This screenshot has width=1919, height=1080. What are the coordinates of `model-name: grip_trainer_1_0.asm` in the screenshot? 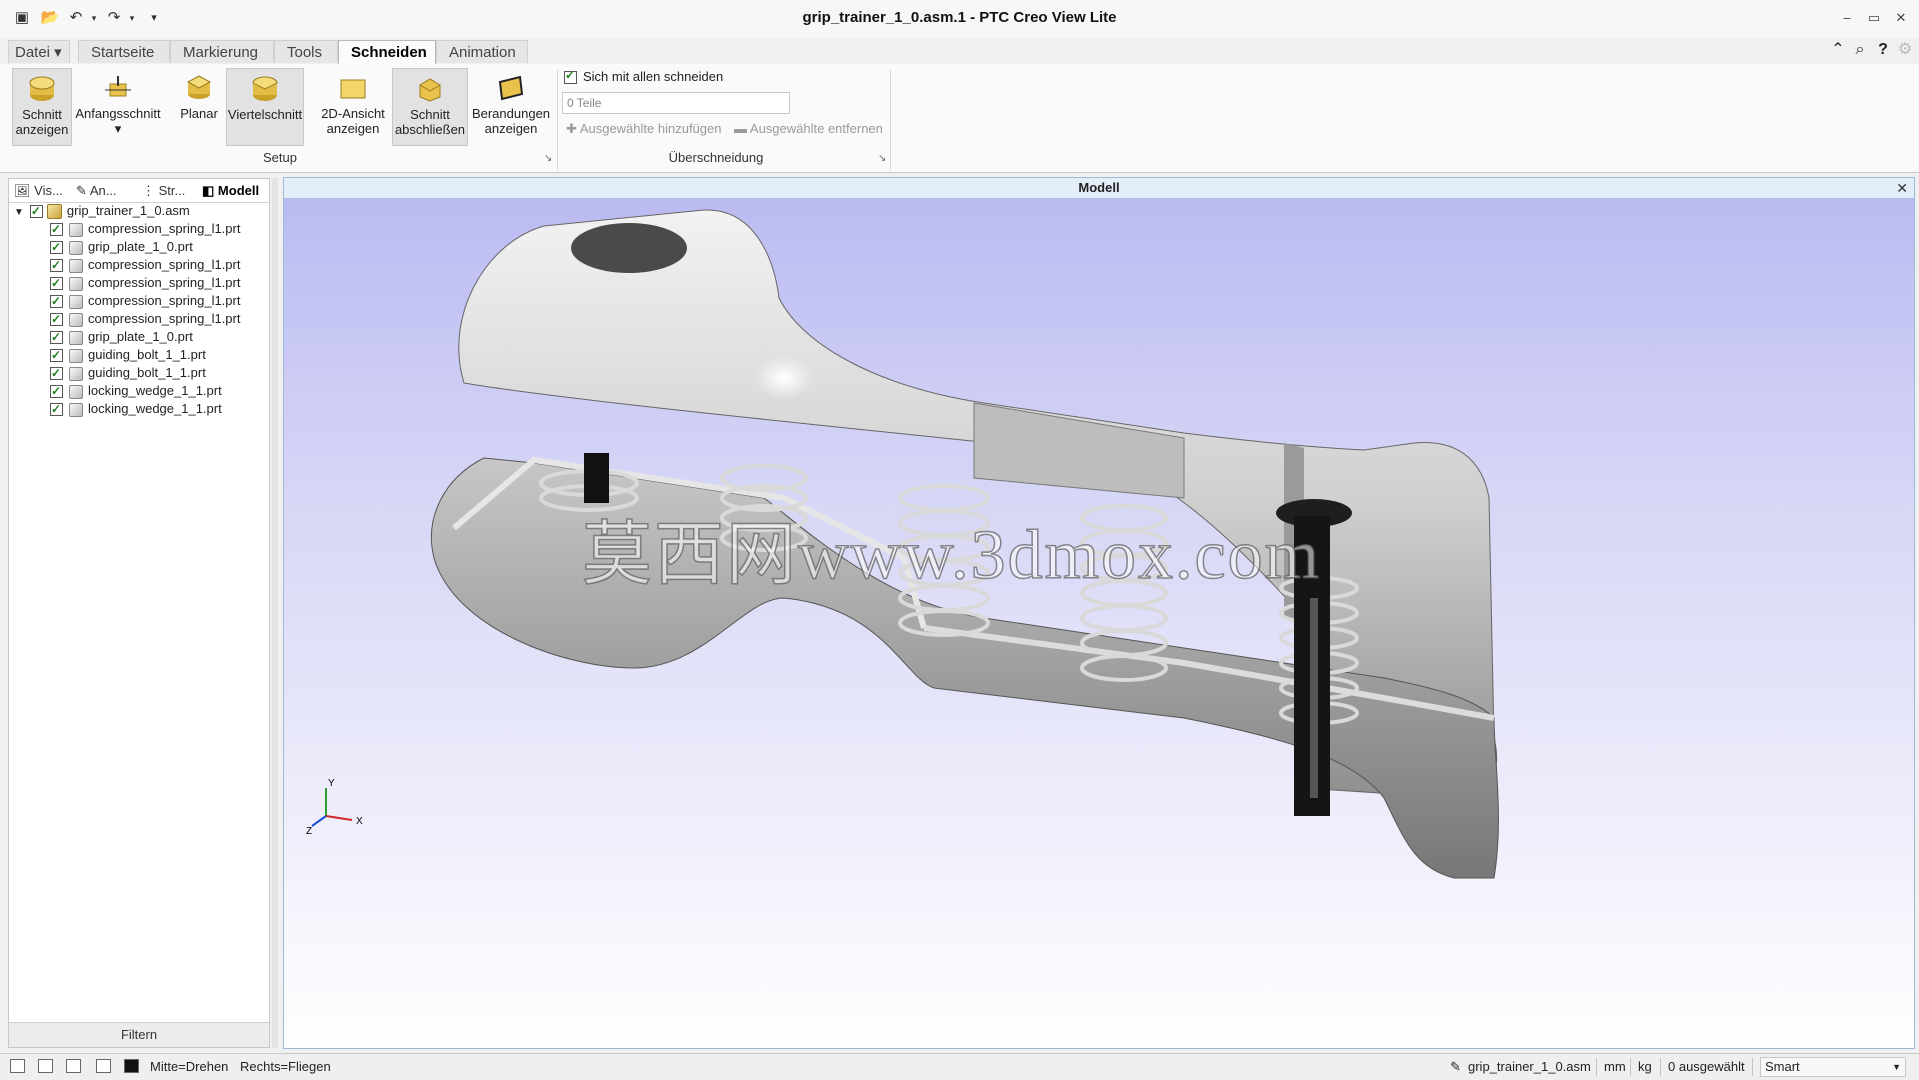 It's located at (1529, 1066).